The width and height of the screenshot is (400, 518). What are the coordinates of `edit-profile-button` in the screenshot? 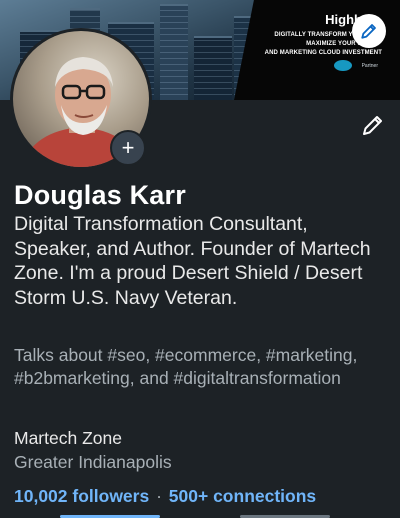 It's located at (373, 125).